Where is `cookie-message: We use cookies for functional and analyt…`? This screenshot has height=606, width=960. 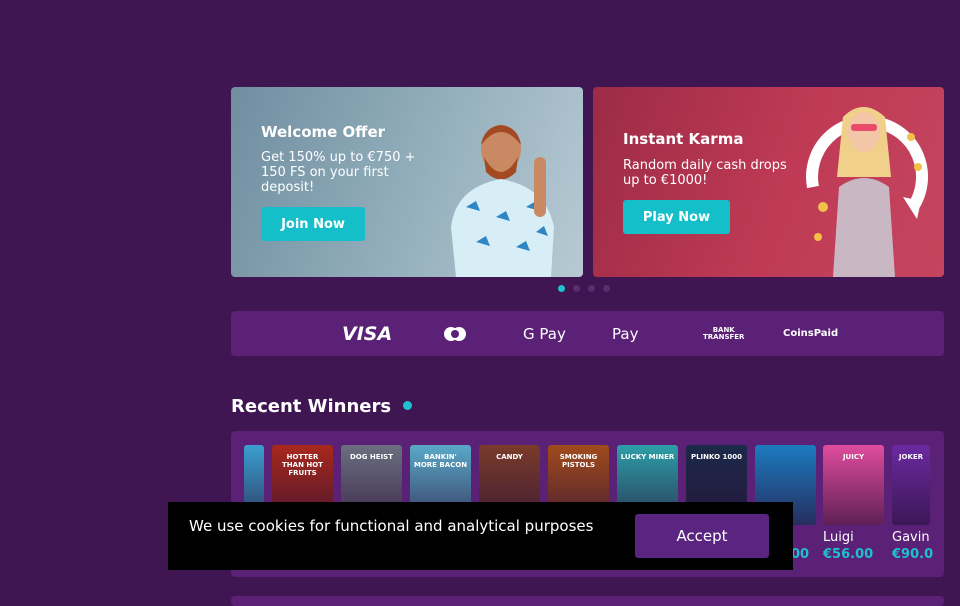
cookie-message: We use cookies for functional and analyt… is located at coordinates (391, 526).